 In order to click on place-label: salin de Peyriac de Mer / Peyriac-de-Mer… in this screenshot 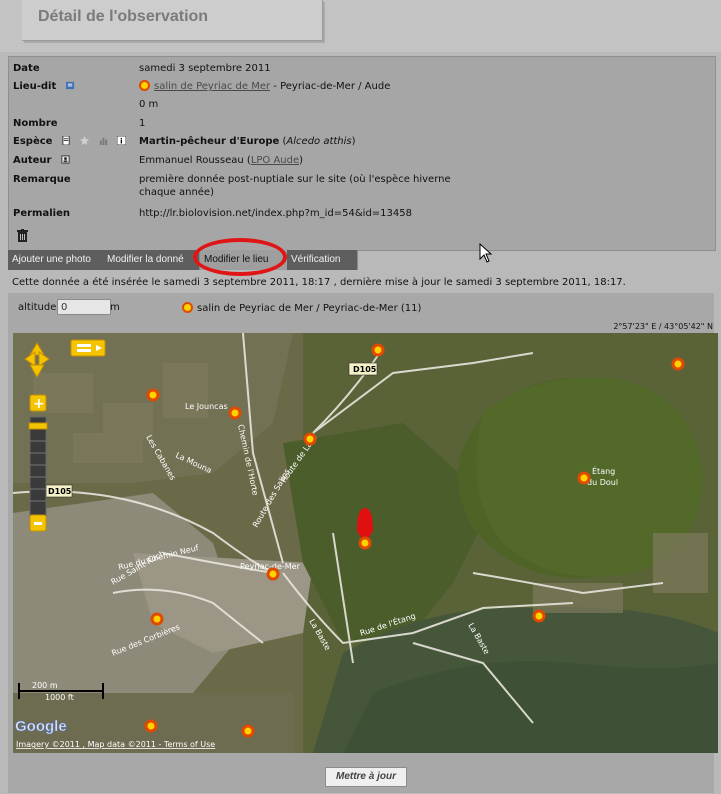, I will do `click(301, 308)`.